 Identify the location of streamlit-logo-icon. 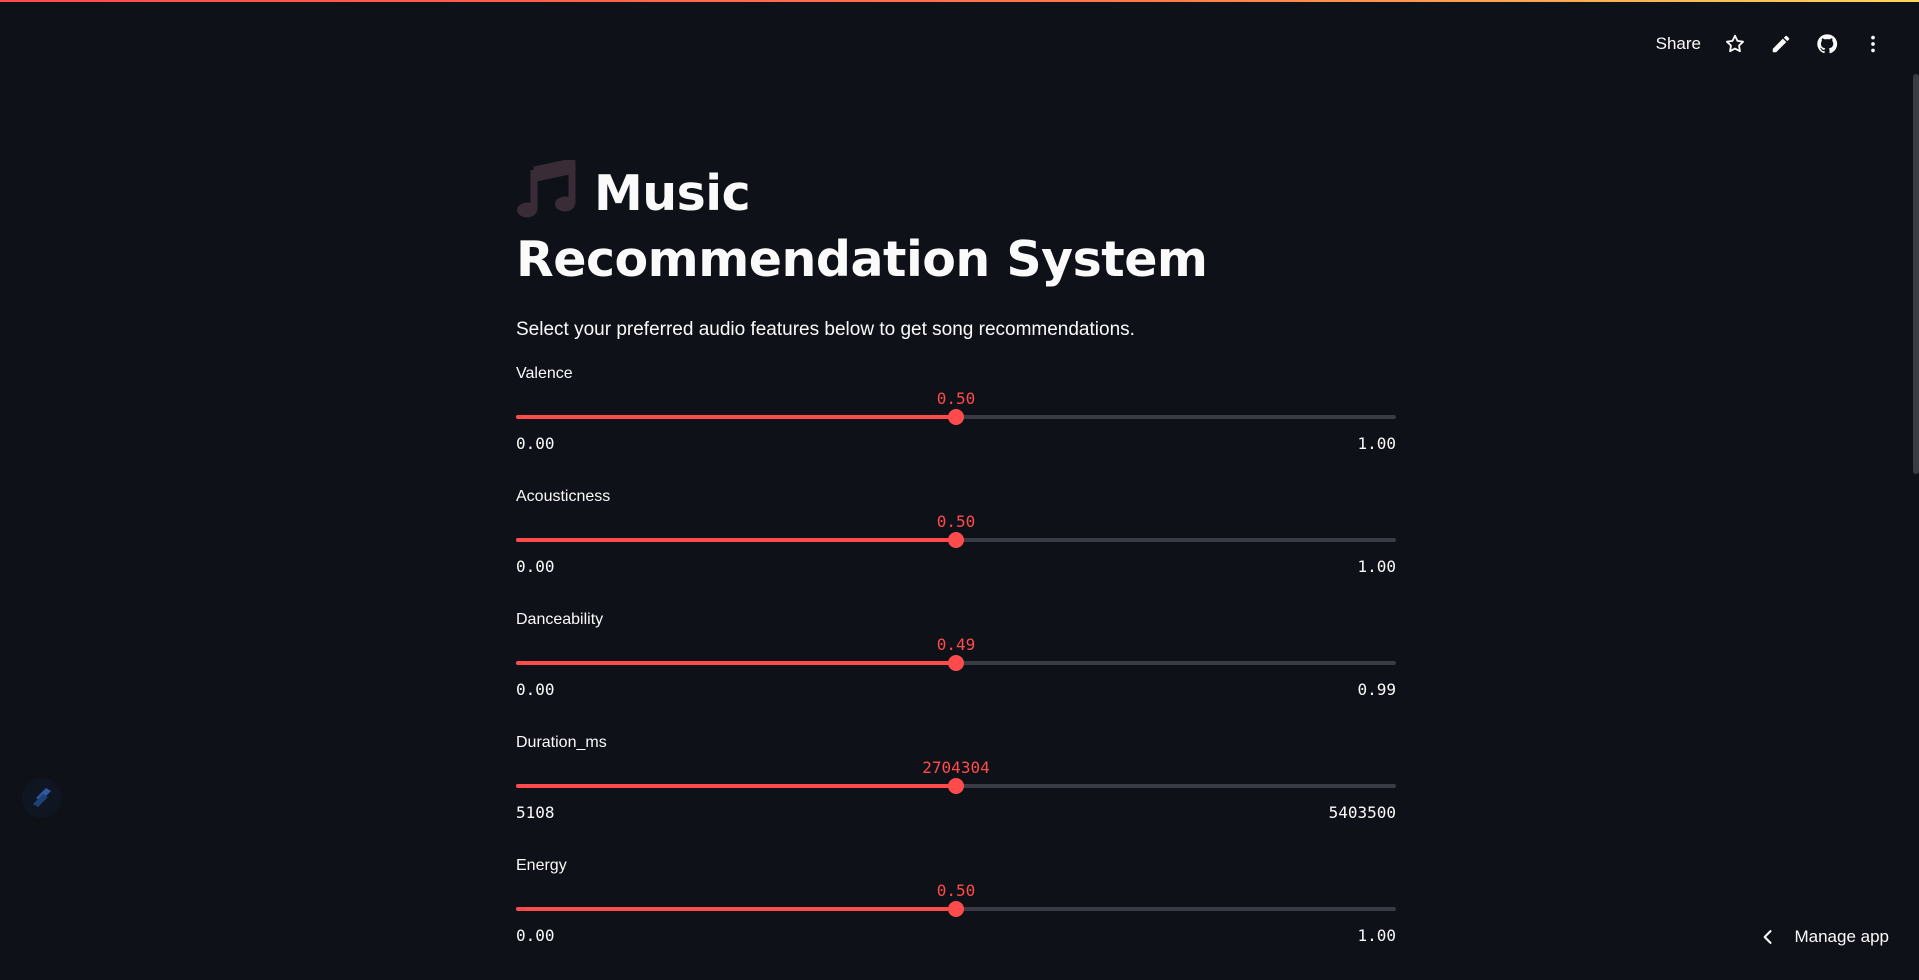
(42, 798).